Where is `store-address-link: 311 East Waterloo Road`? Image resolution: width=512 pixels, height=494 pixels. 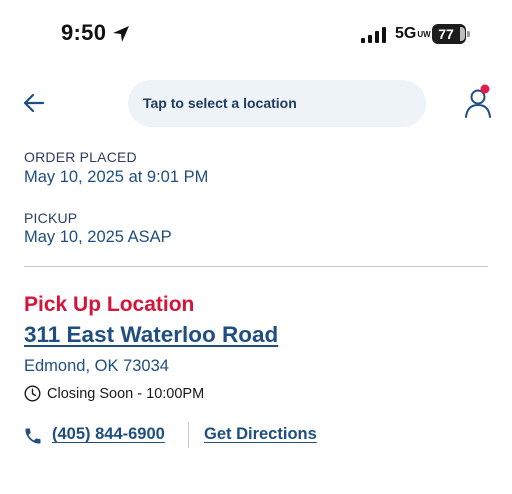
store-address-link: 311 East Waterloo Road is located at coordinates (151, 335).